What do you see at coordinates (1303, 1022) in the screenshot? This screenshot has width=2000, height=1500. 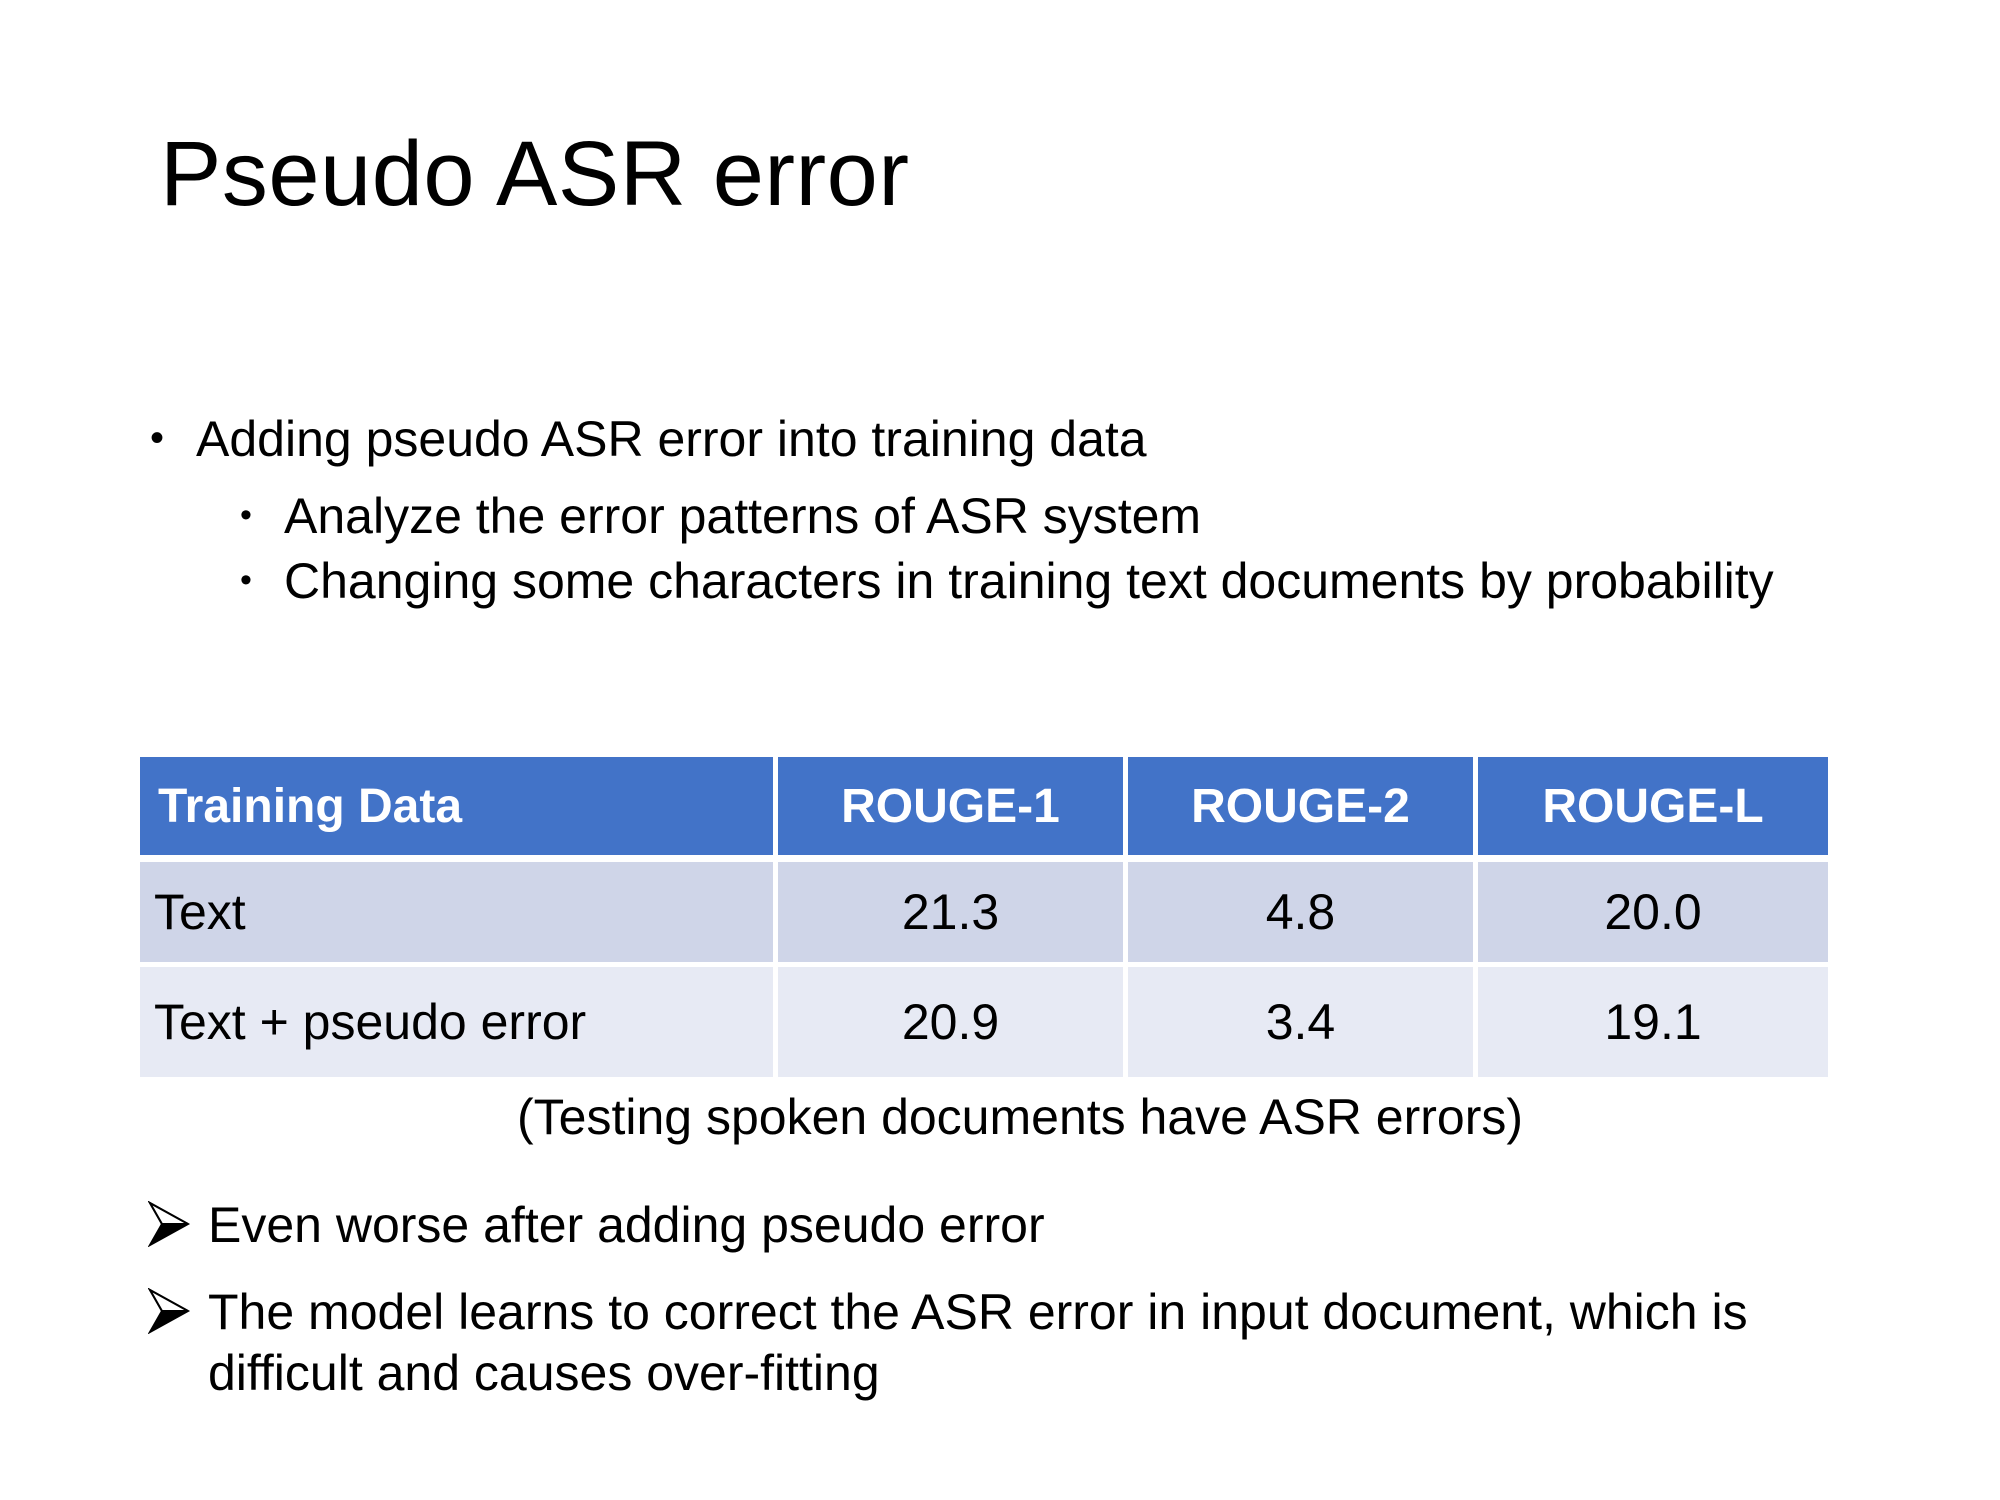 I see `cell-rouge-2: 3.4` at bounding box center [1303, 1022].